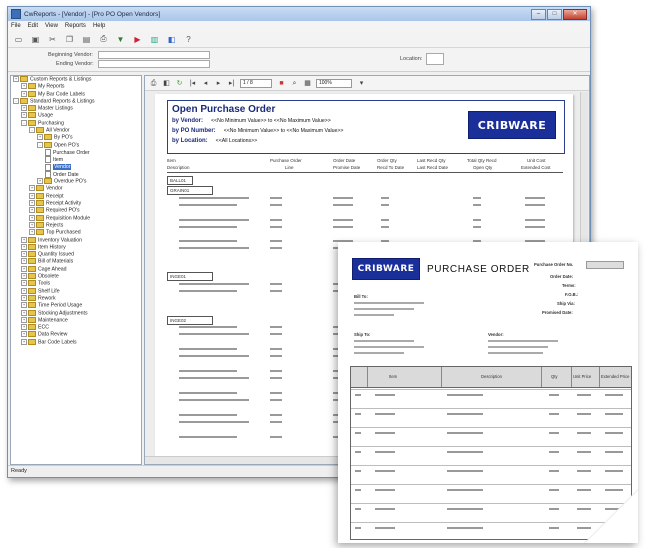 The width and height of the screenshot is (649, 548). What do you see at coordinates (76, 247) in the screenshot?
I see `tree-node: + Item History` at bounding box center [76, 247].